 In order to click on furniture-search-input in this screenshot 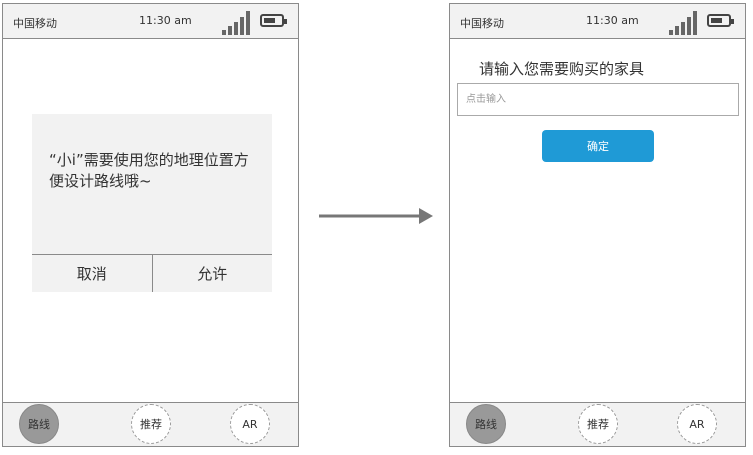, I will do `click(598, 99)`.